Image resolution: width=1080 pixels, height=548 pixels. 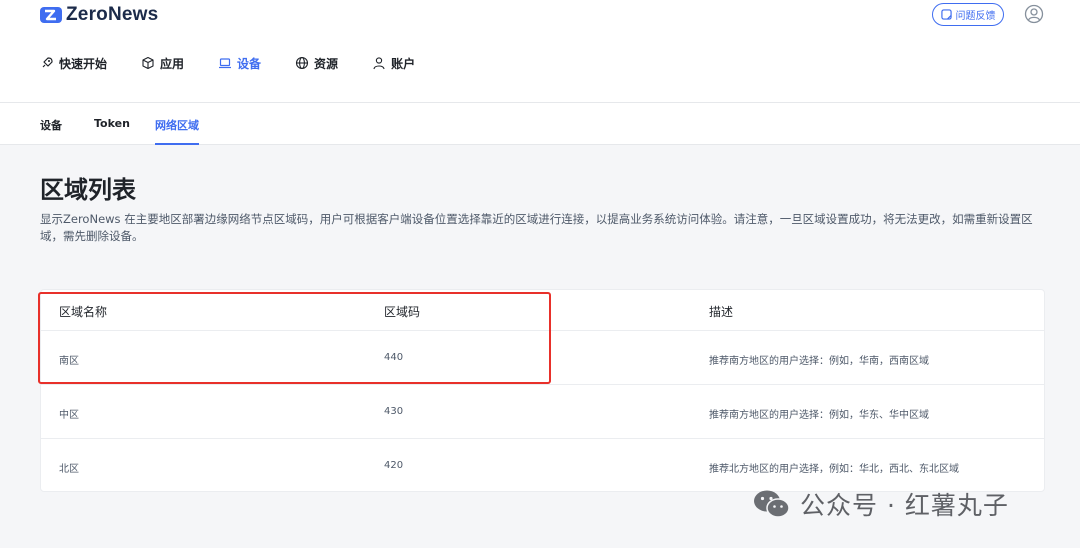 I want to click on column-header-description: 描述, so click(x=721, y=312).